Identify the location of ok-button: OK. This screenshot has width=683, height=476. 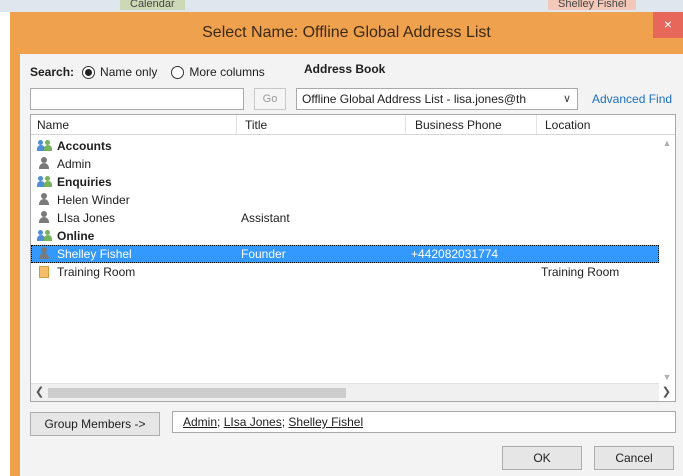
(542, 458).